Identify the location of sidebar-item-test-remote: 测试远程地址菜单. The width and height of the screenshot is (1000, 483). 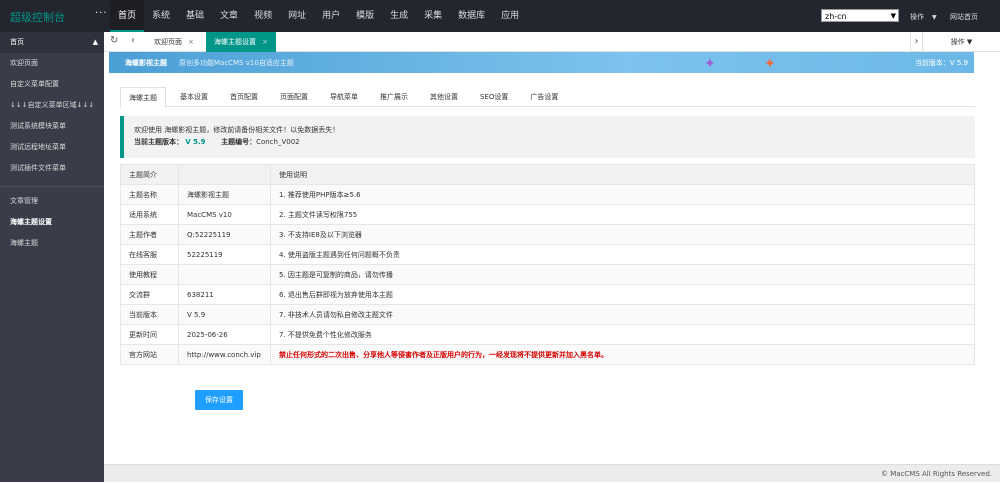
(52, 147).